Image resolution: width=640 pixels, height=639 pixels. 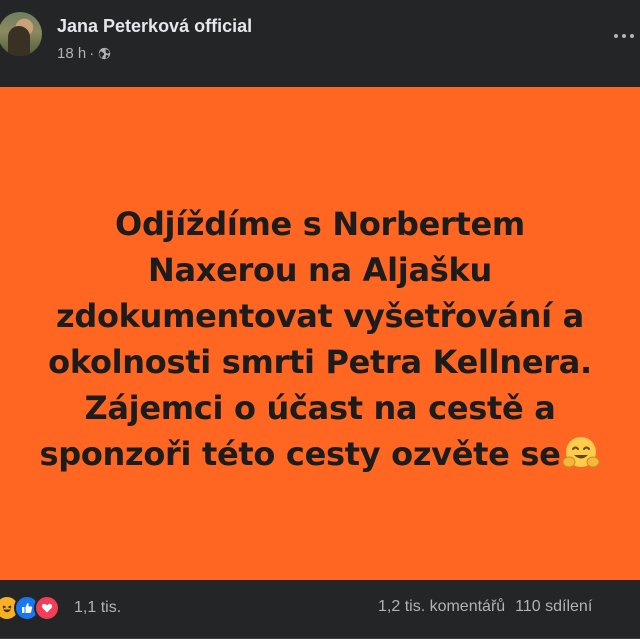 What do you see at coordinates (320, 269) in the screenshot?
I see `image-text-line: Naxerou na Aljašku` at bounding box center [320, 269].